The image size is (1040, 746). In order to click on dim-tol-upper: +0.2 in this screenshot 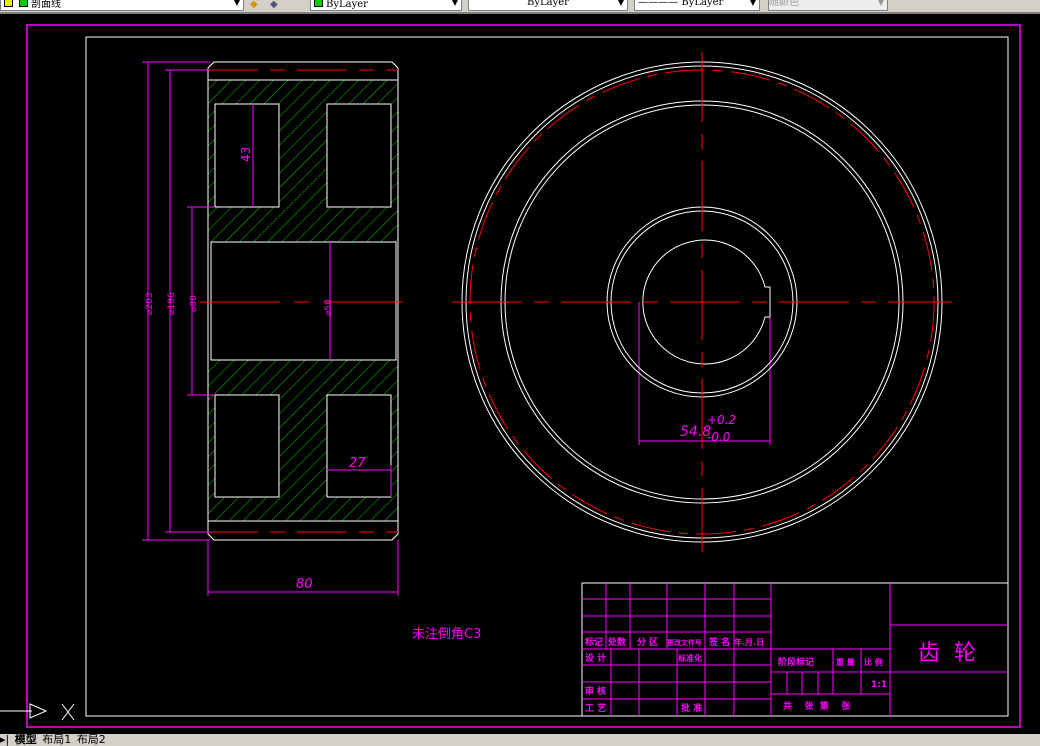, I will do `click(721, 420)`.